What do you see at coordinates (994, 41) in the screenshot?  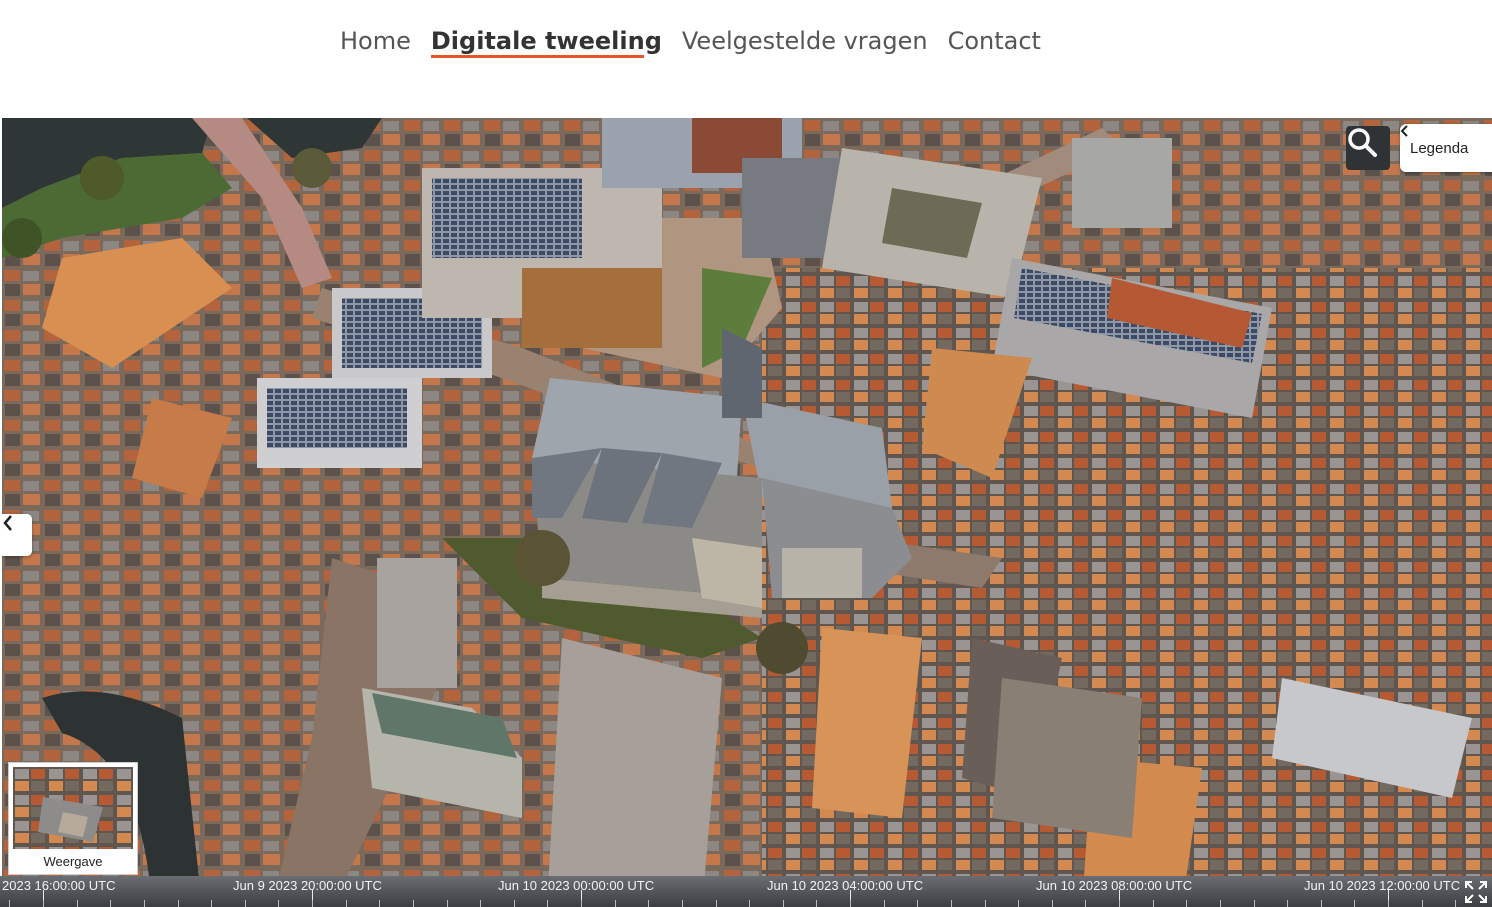 I see `nav-item-contact: Contact` at bounding box center [994, 41].